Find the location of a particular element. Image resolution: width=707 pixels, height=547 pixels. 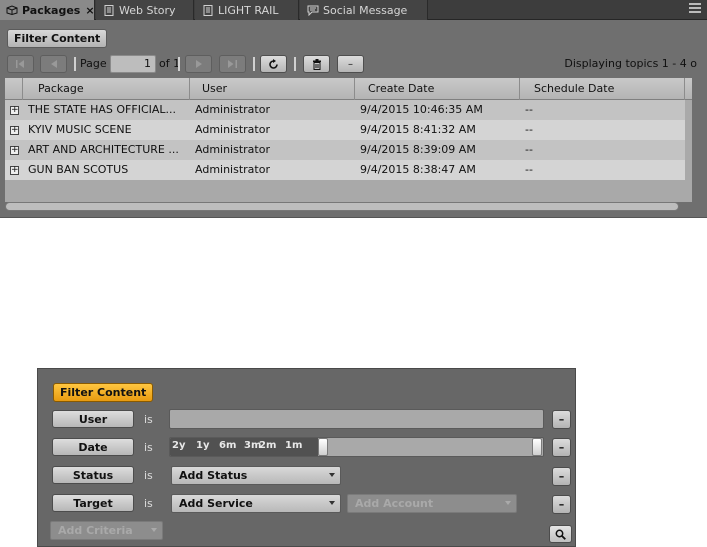

criteria-user-button: User is located at coordinates (93, 419).